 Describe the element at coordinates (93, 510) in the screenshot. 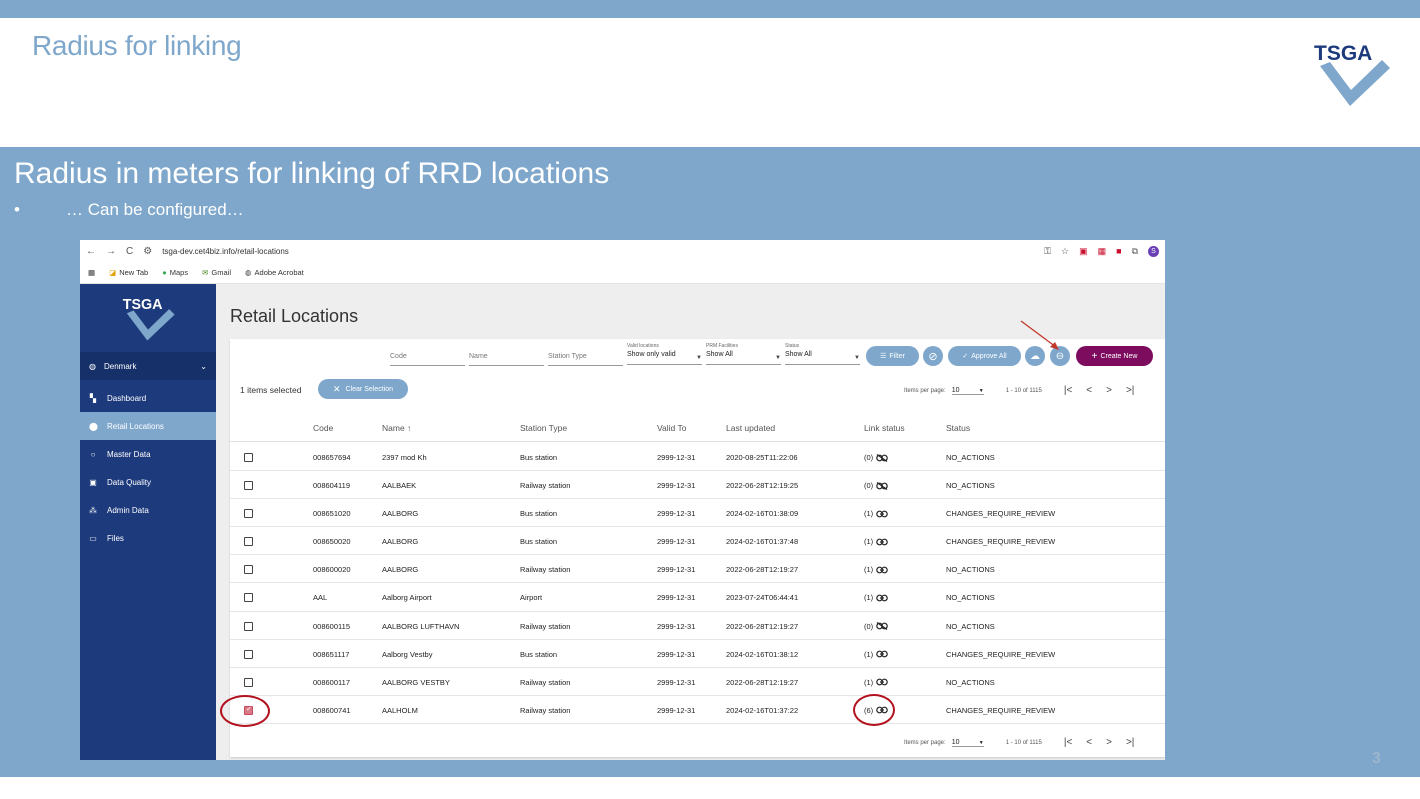

I see `people-icon: ⁂` at that location.